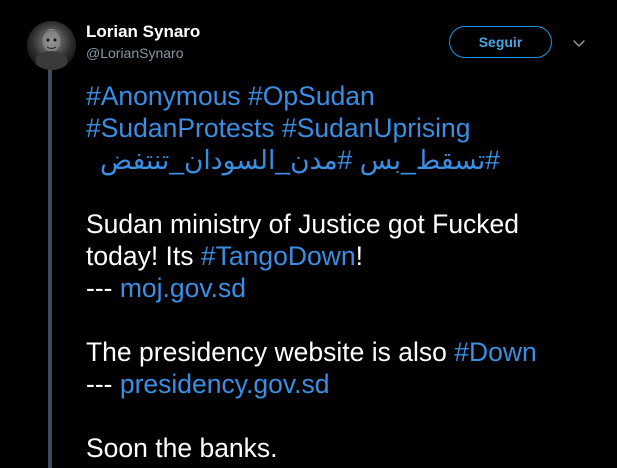 This screenshot has height=468, width=617. I want to click on para1-text-3: !, so click(359, 256).